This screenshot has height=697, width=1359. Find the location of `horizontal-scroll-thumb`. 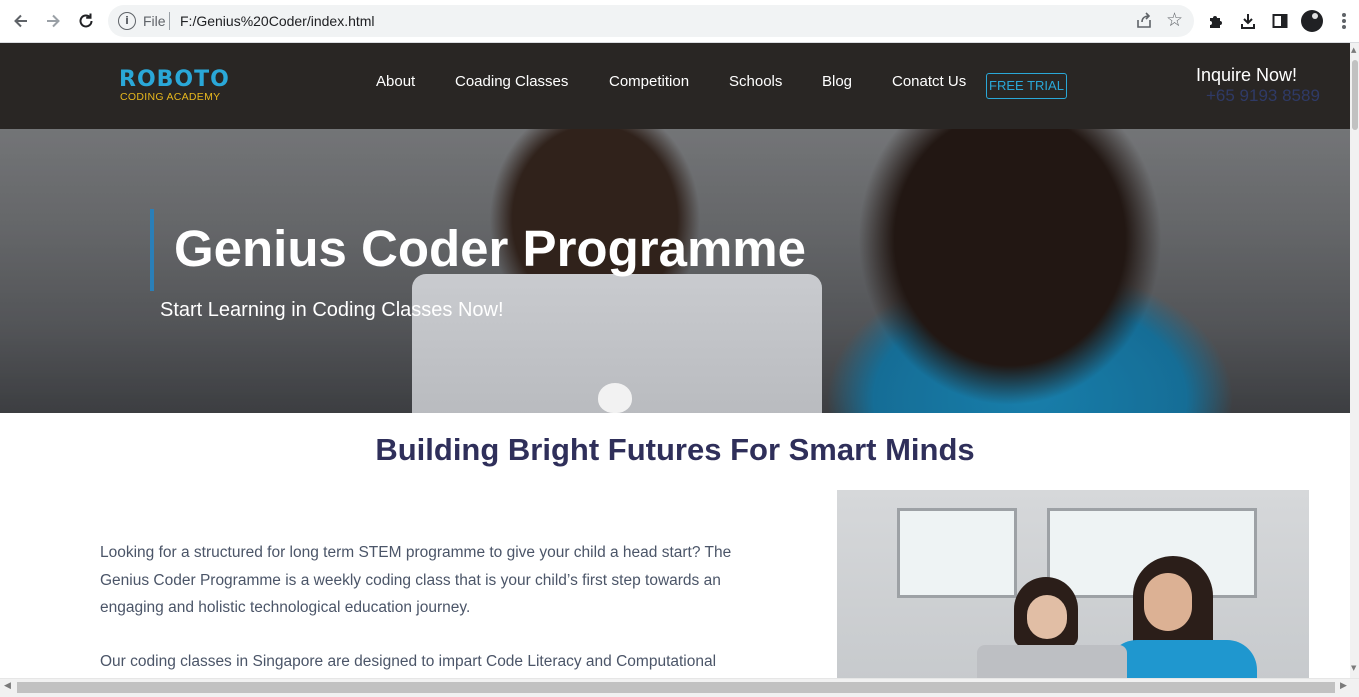

horizontal-scroll-thumb is located at coordinates (676, 687).